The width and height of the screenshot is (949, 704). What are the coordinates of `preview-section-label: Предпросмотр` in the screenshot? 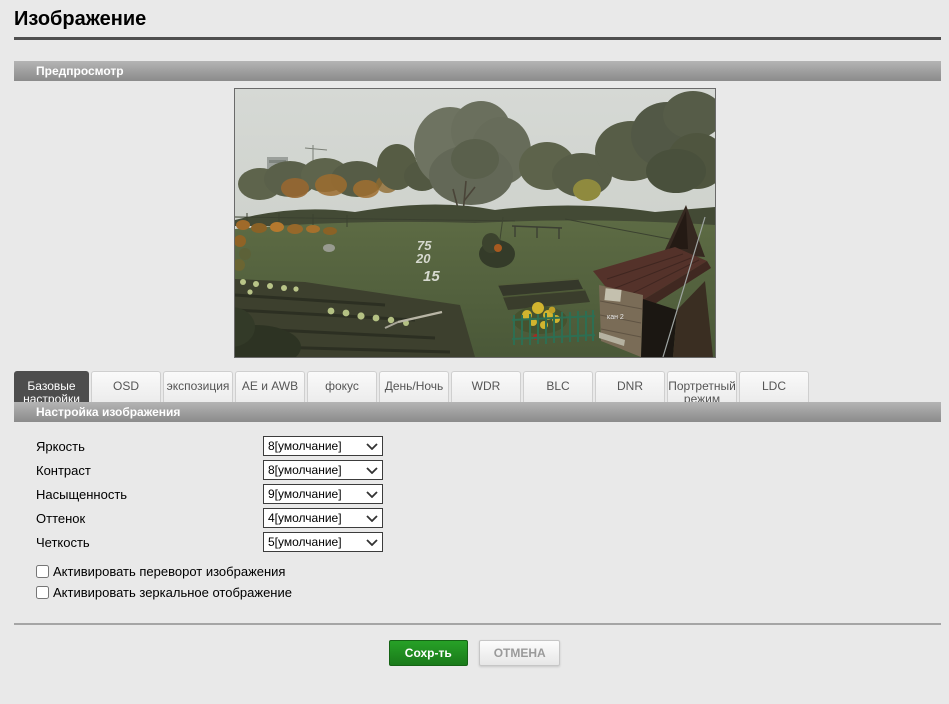 It's located at (80, 71).